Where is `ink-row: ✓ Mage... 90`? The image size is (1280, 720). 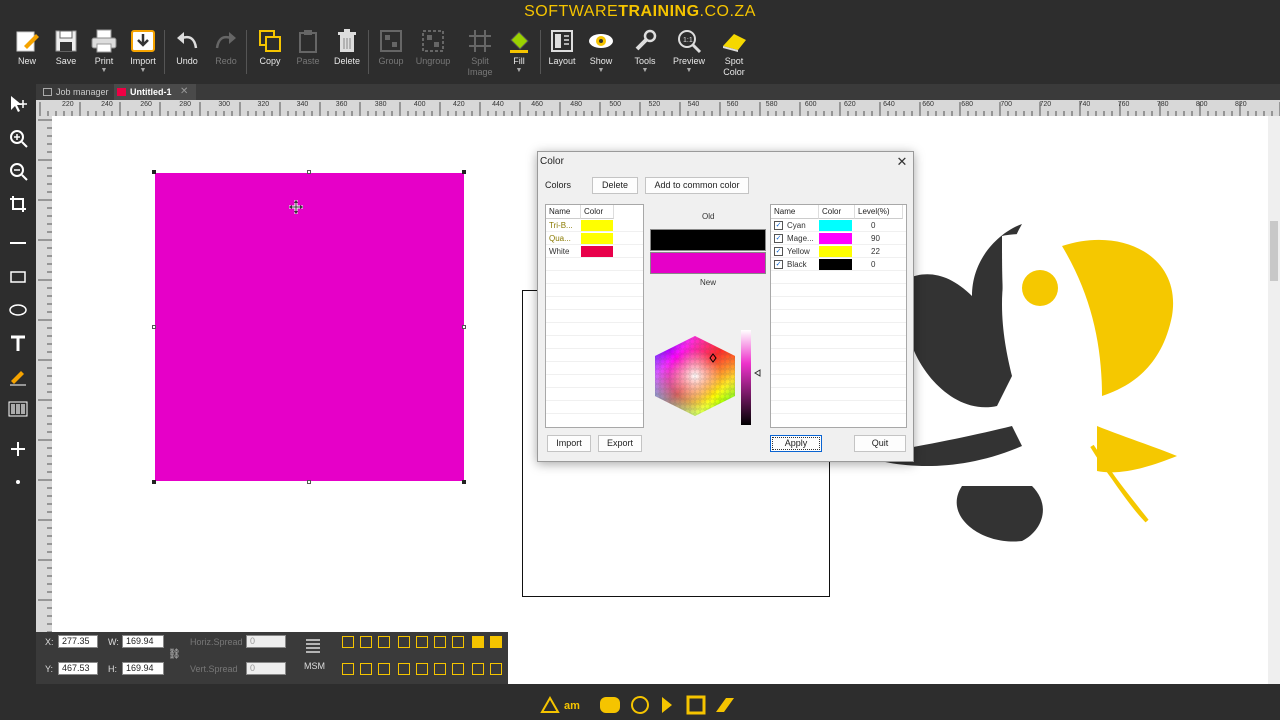 ink-row: ✓ Mage... 90 is located at coordinates (838, 238).